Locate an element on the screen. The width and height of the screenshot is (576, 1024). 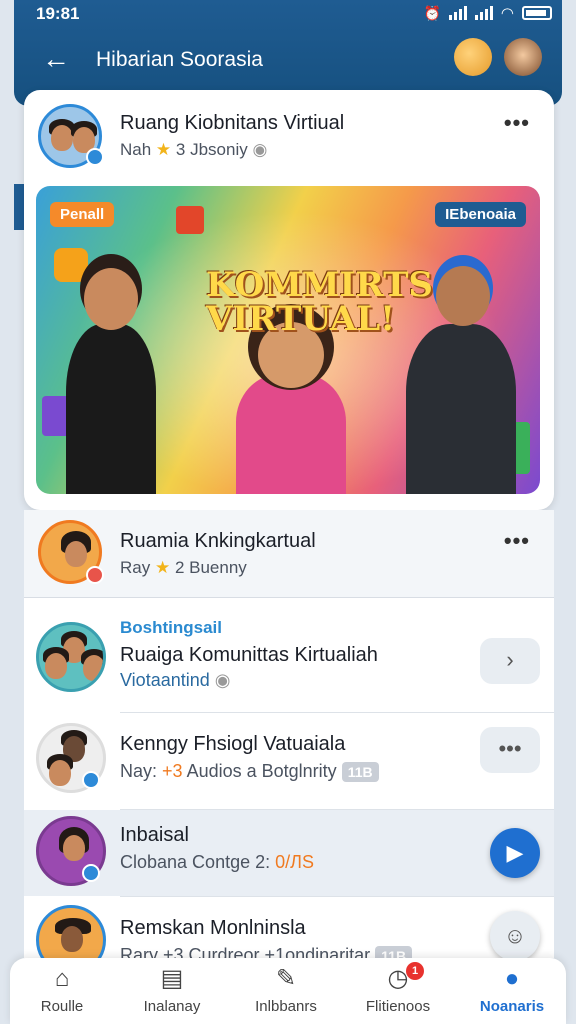
wifi-icon: ◠ is located at coordinates (507, 13).